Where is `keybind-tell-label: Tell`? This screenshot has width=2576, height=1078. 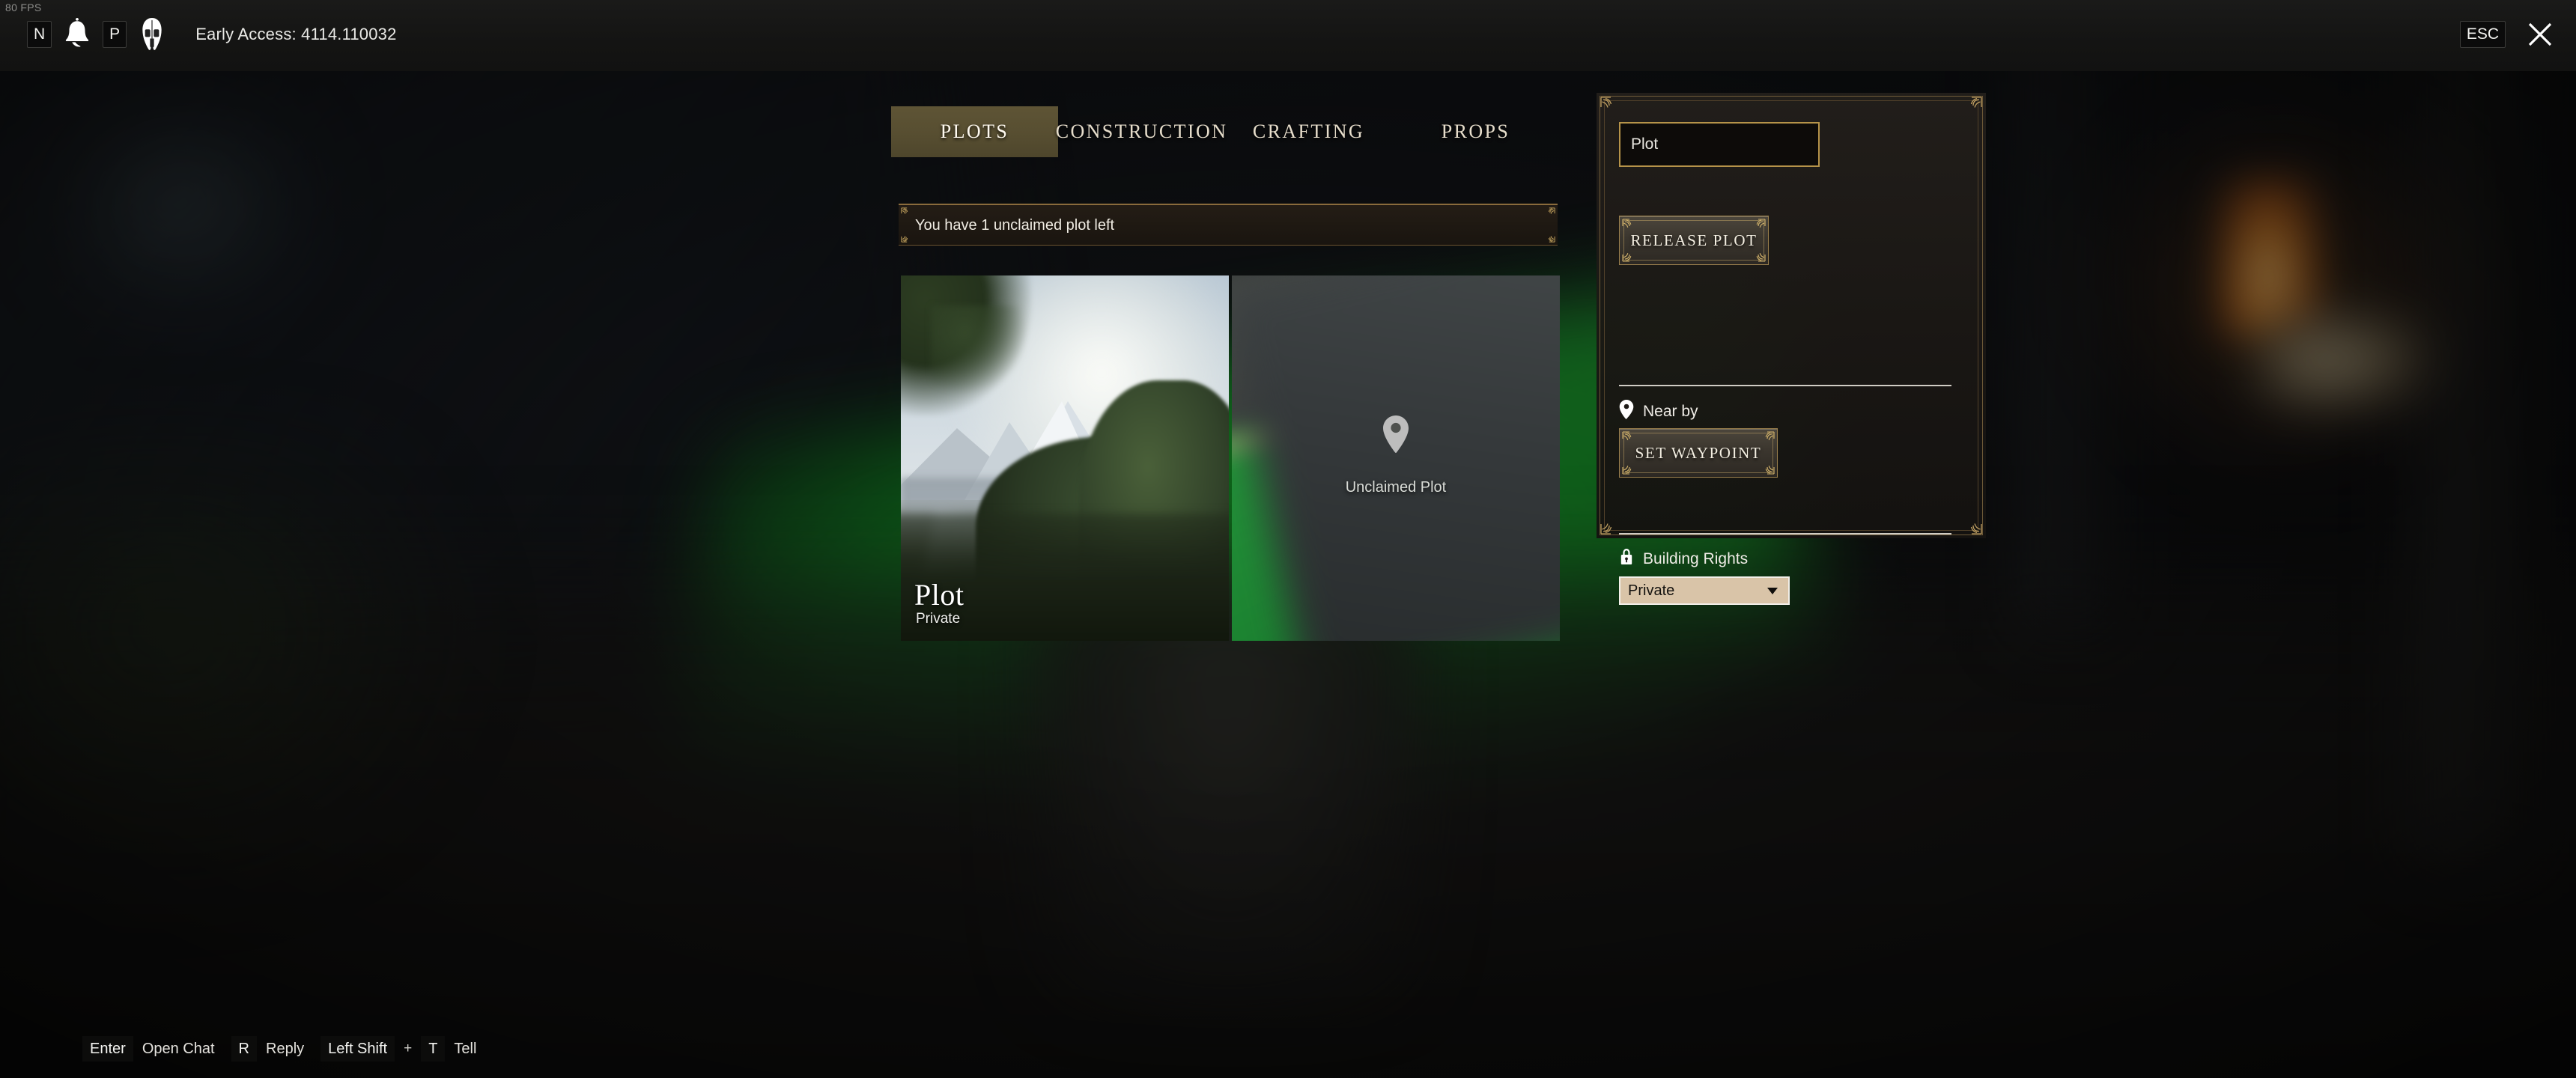
keybind-tell-label: Tell is located at coordinates (465, 1048).